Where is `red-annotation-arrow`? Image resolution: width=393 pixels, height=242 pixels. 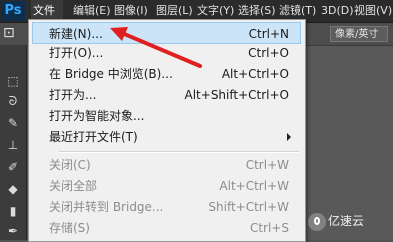
red-annotation-arrow is located at coordinates (156, 47).